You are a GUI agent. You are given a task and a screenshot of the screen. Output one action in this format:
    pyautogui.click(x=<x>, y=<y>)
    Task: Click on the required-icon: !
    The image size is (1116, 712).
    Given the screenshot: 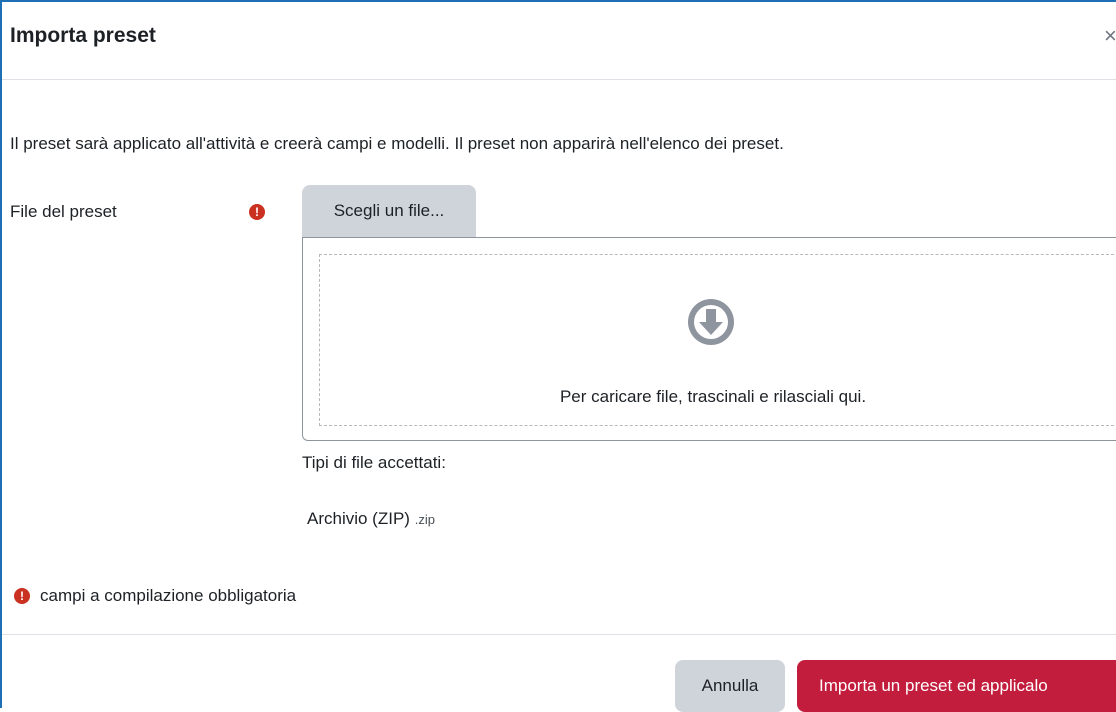 What is the action you would take?
    pyautogui.click(x=257, y=212)
    